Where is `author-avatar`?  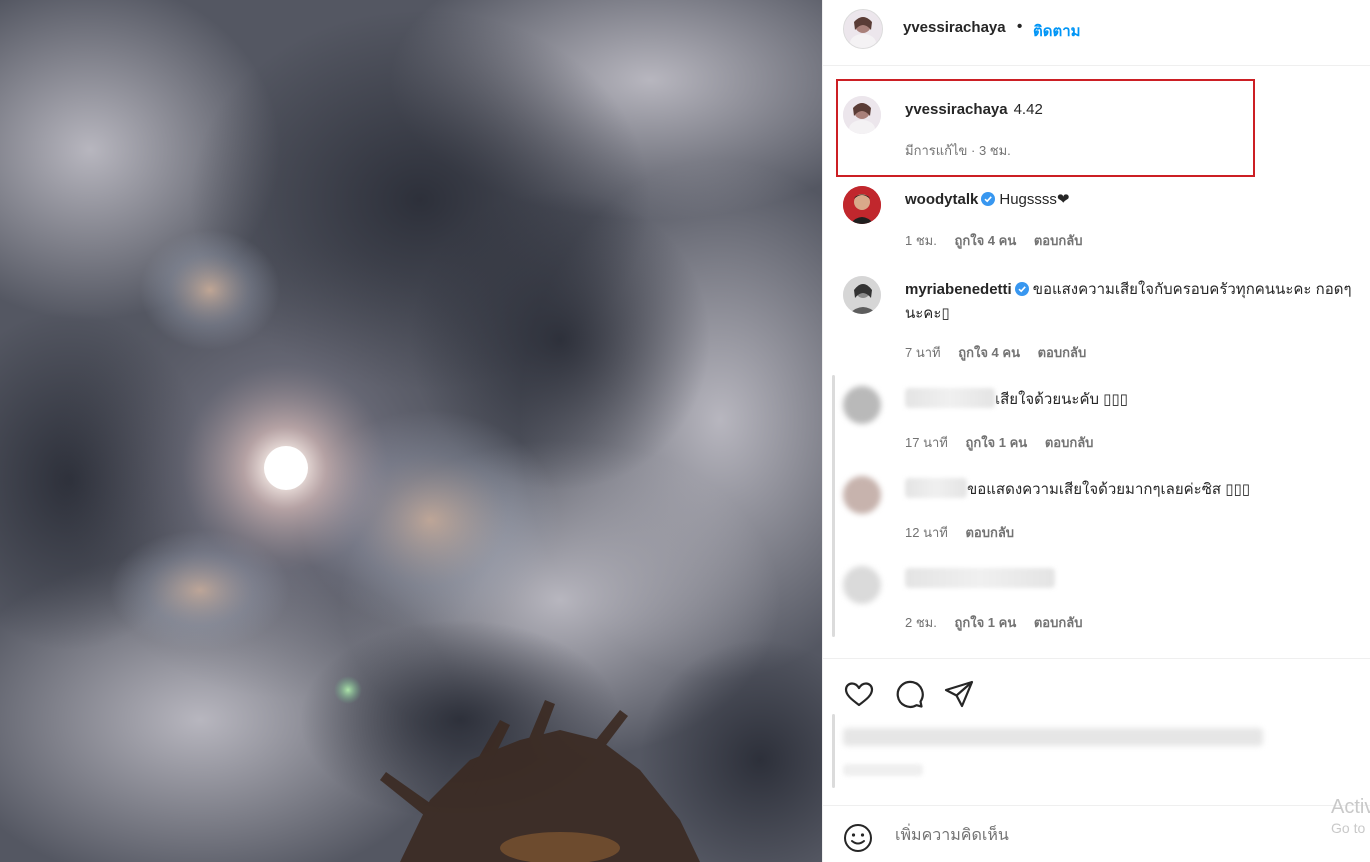
author-avatar is located at coordinates (863, 29).